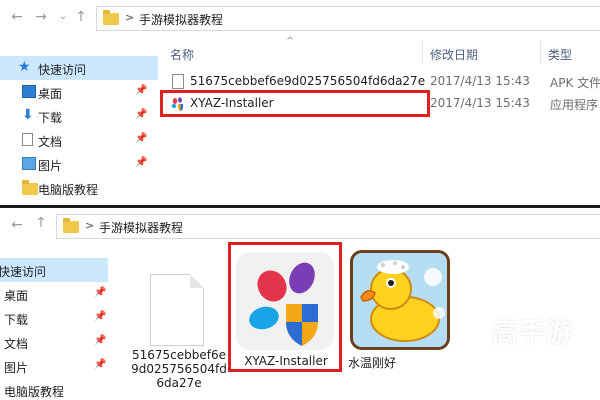  I want to click on star-icon: ★, so click(24, 67).